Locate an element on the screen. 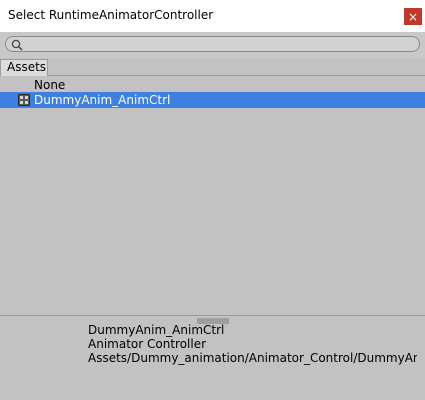  search-icon is located at coordinates (17, 45).